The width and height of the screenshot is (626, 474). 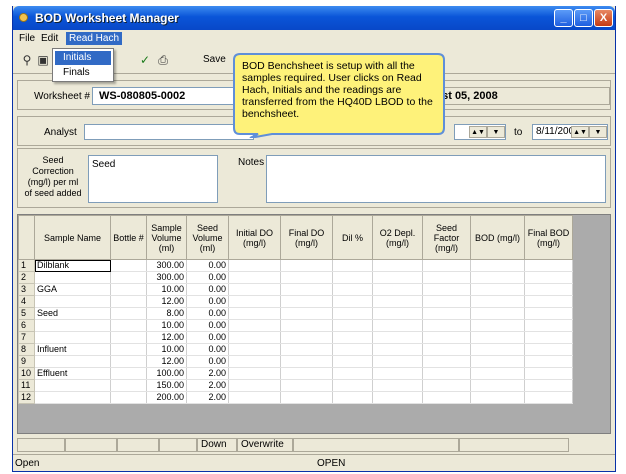 I want to click on table-row: 12 200.00 2.00, so click(x=295, y=397).